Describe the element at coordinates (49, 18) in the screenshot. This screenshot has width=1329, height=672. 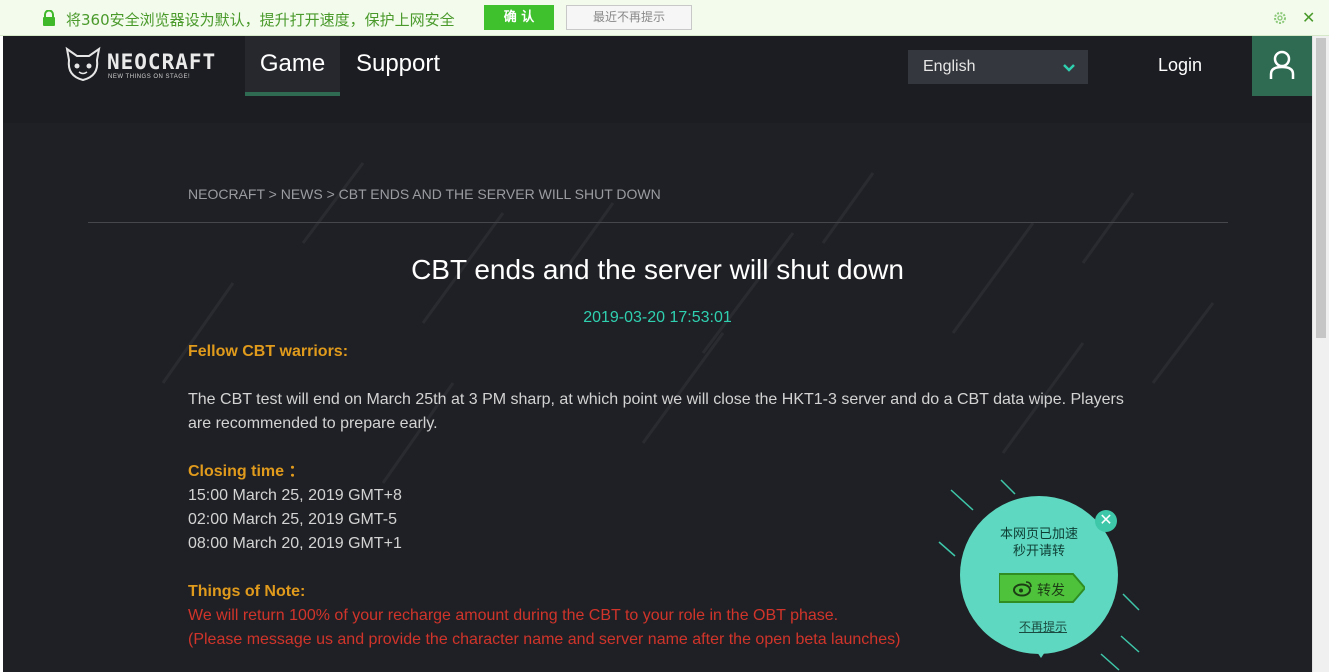
I see `lock-icon` at that location.